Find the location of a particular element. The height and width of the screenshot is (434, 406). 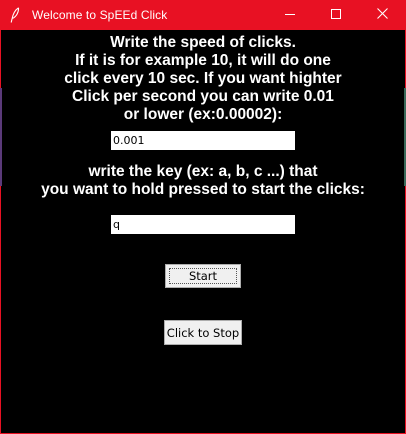

window-controls is located at coordinates (336, 15).